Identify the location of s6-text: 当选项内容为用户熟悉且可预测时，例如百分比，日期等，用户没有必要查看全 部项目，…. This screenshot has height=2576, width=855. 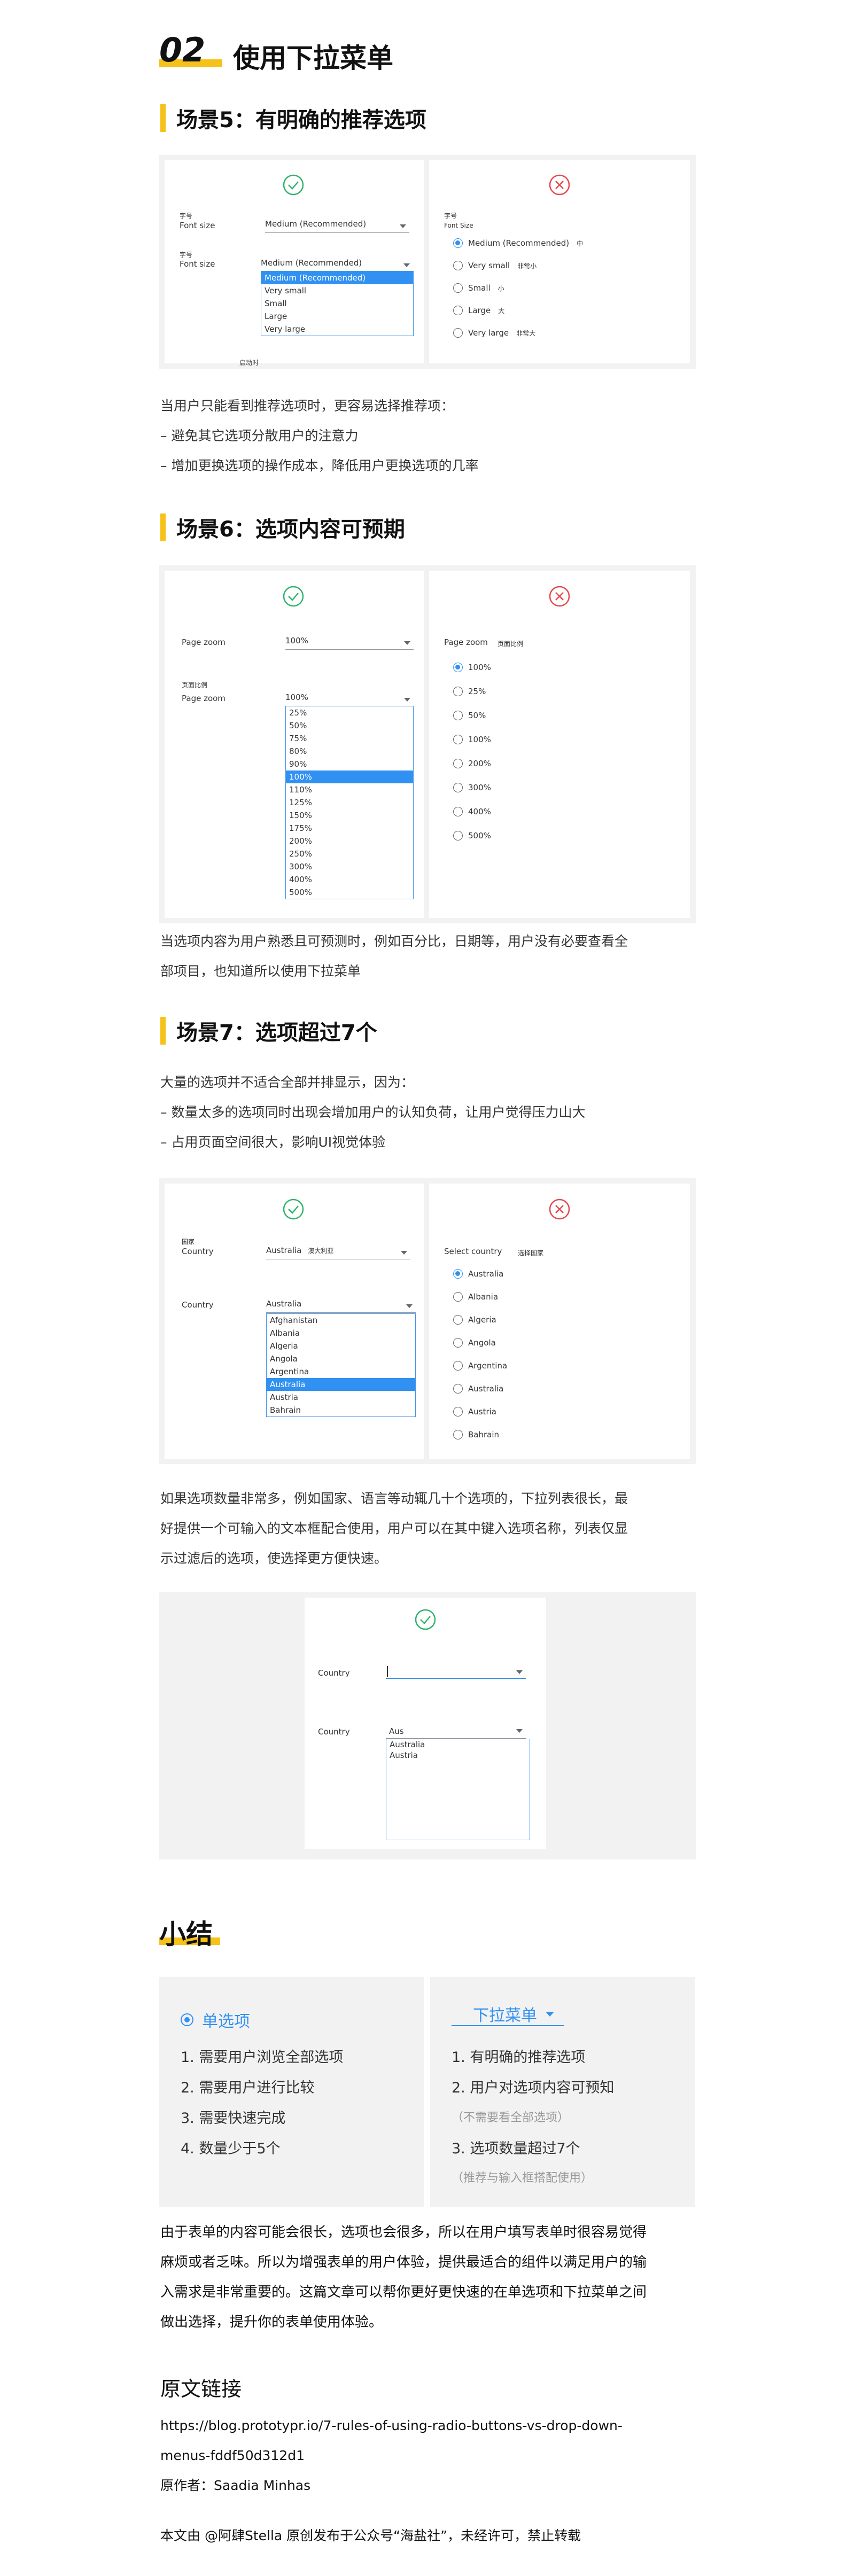
(428, 956).